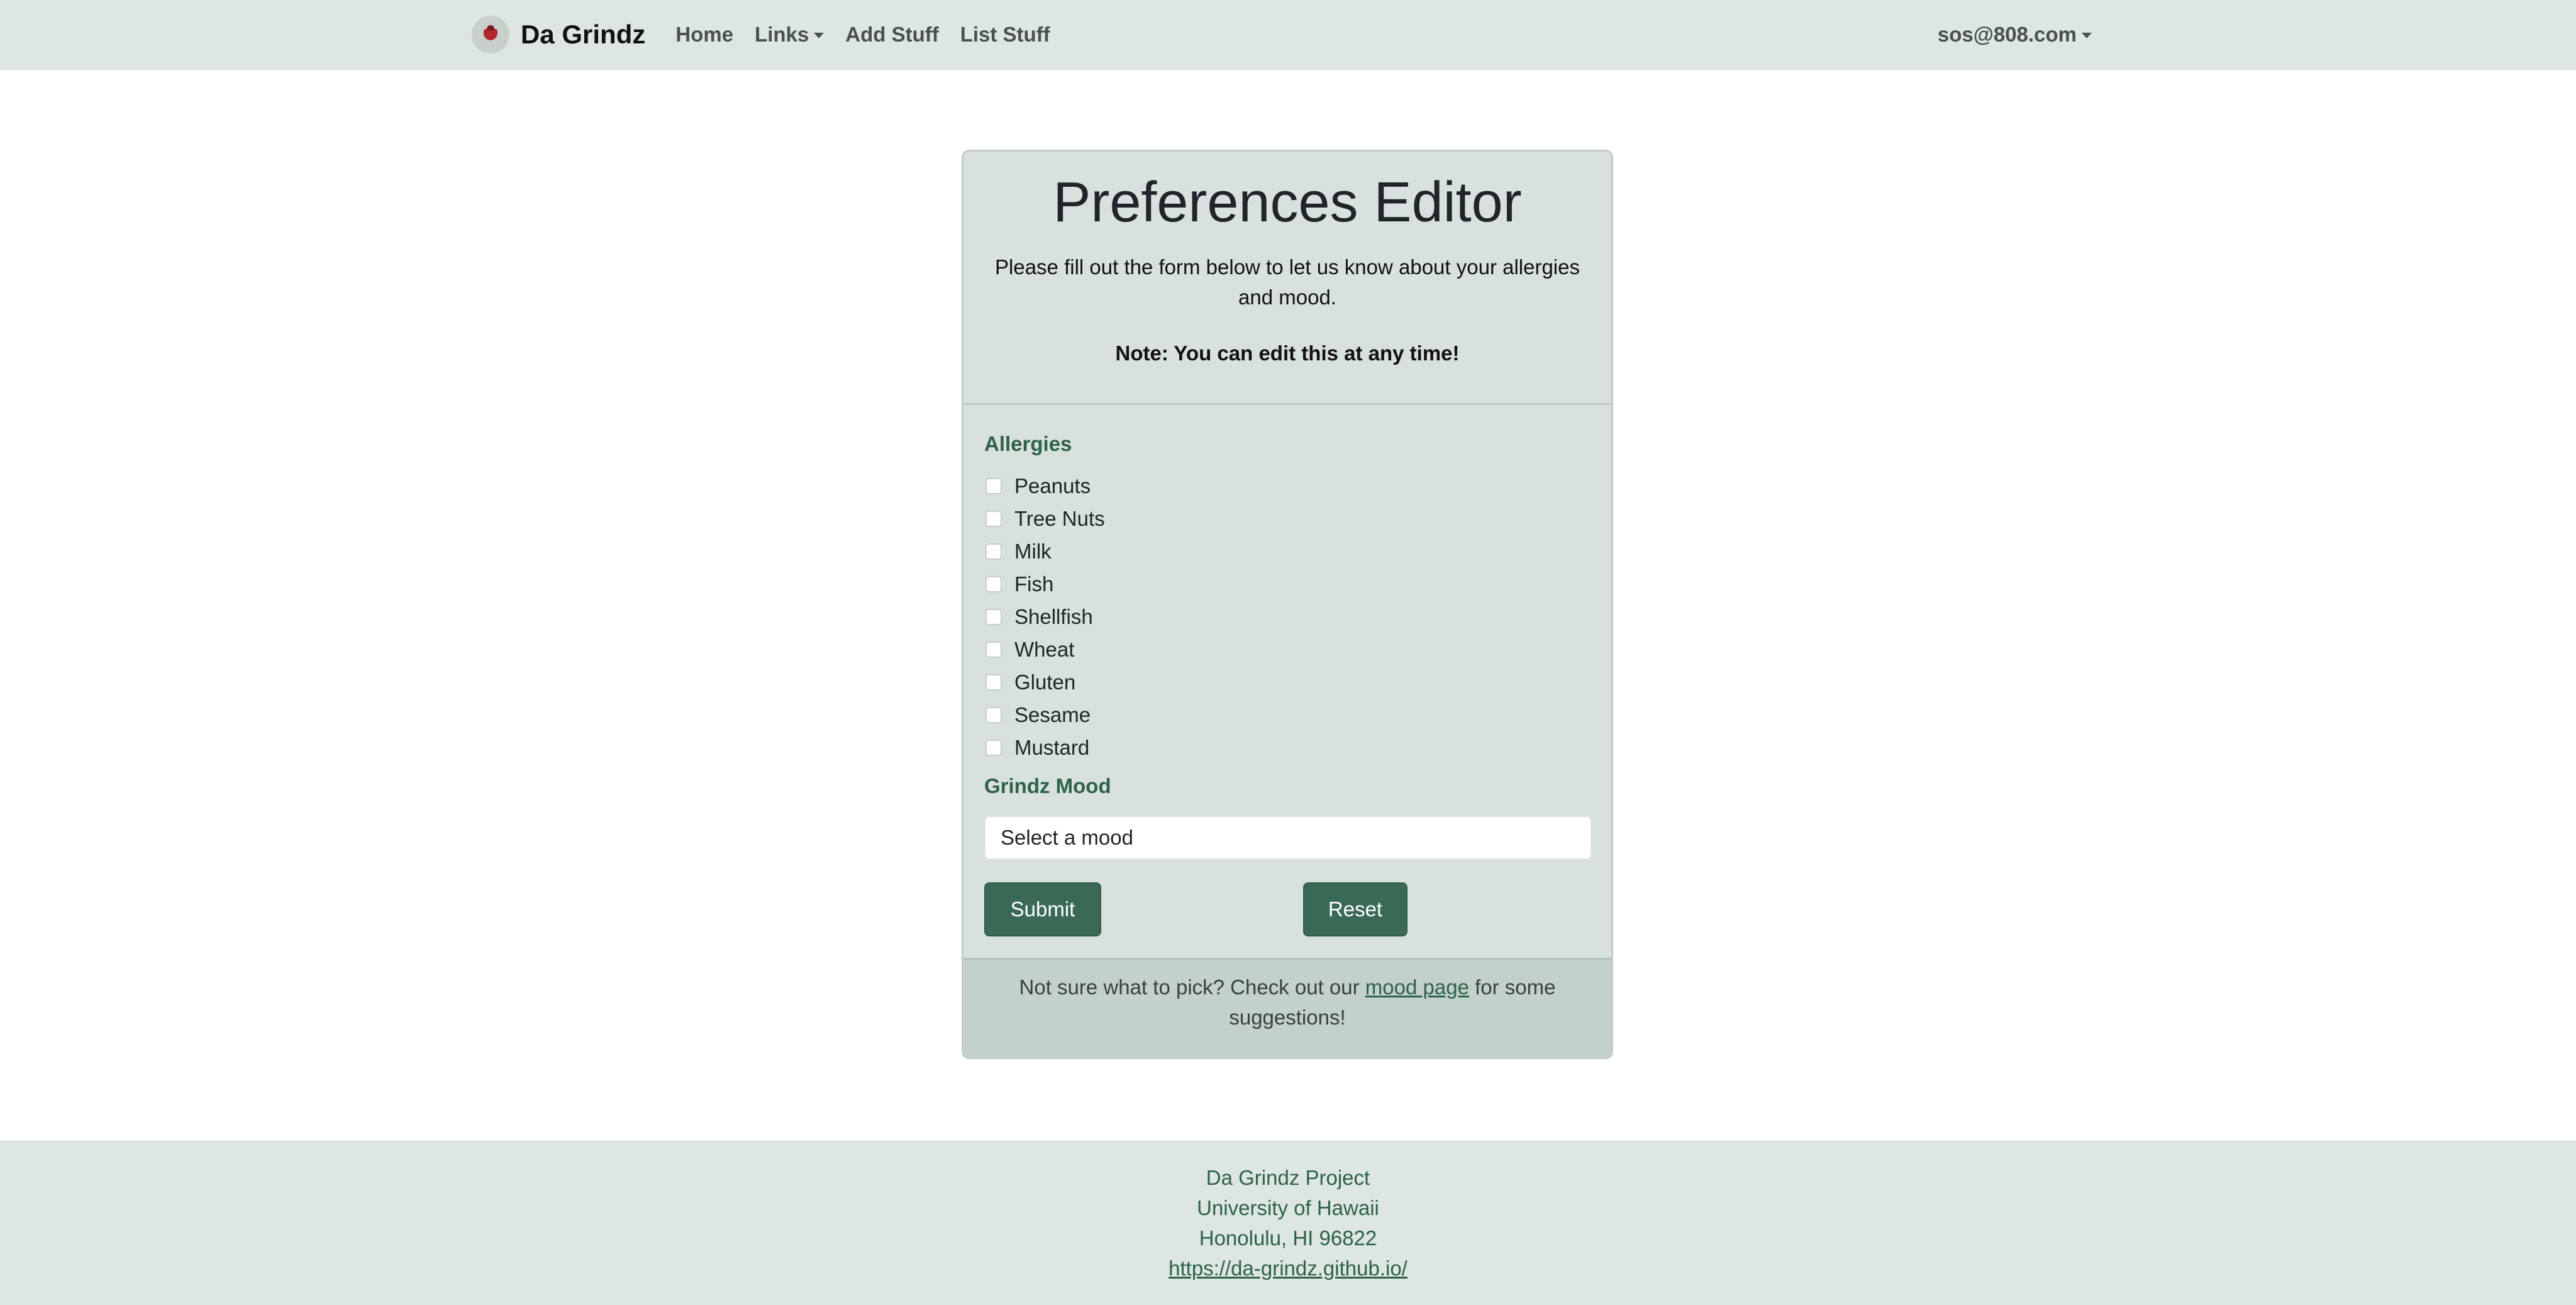 The height and width of the screenshot is (1305, 2576). I want to click on allergy-option-milk: Milk, so click(1018, 551).